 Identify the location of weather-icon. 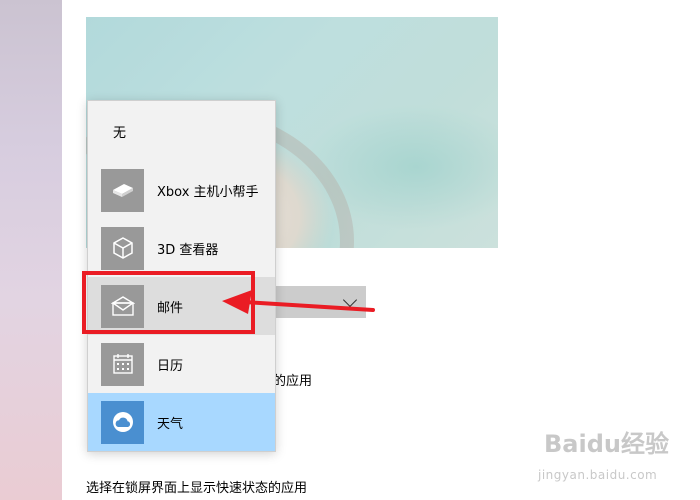
(122, 422).